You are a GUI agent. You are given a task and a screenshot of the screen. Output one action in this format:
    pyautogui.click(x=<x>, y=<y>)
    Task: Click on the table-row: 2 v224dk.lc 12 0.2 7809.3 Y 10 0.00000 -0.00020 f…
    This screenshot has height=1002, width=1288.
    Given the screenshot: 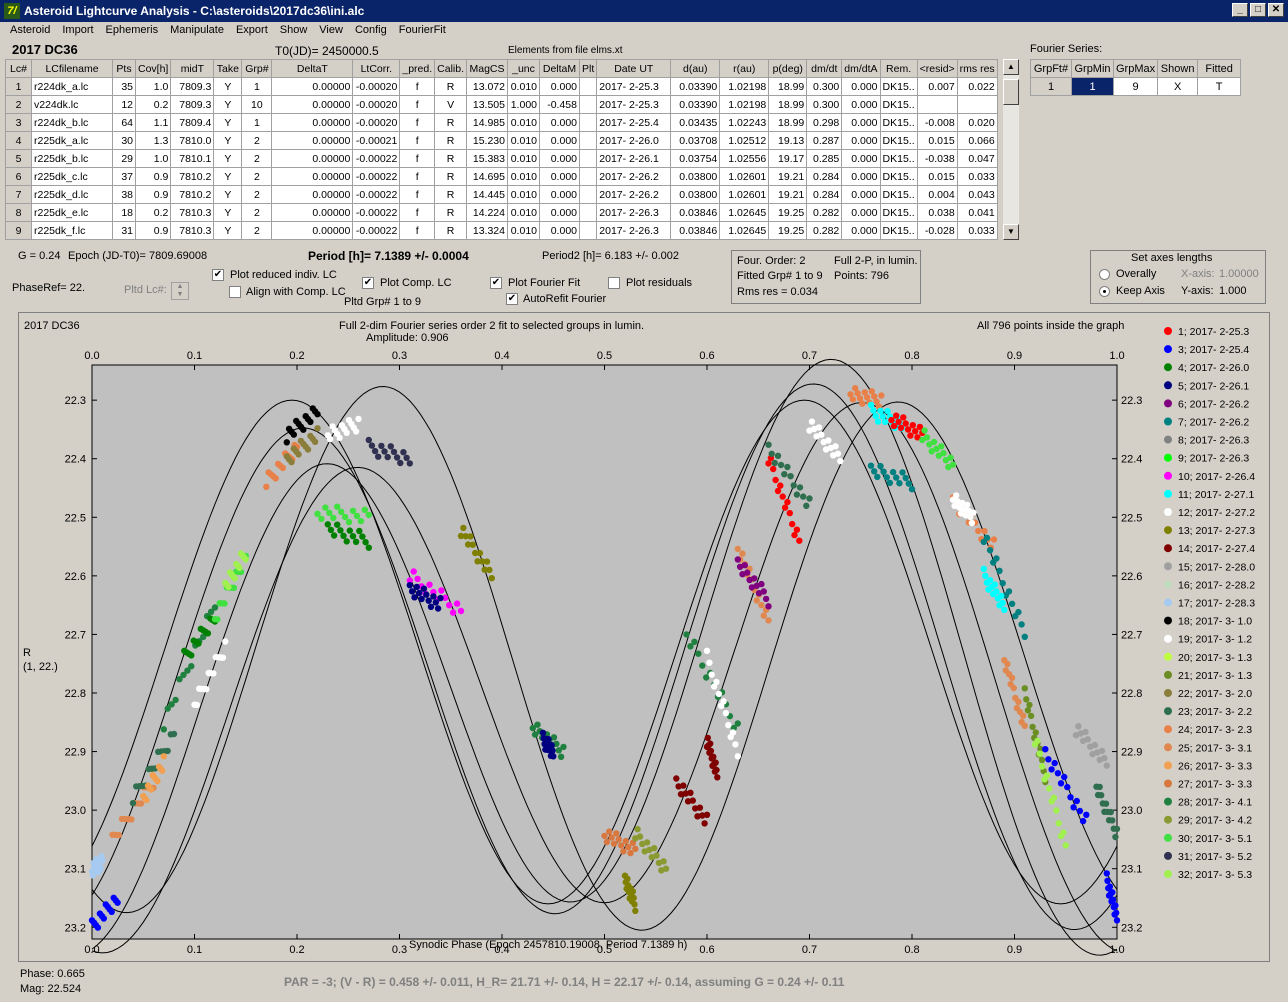 What is the action you would take?
    pyautogui.click(x=501, y=104)
    